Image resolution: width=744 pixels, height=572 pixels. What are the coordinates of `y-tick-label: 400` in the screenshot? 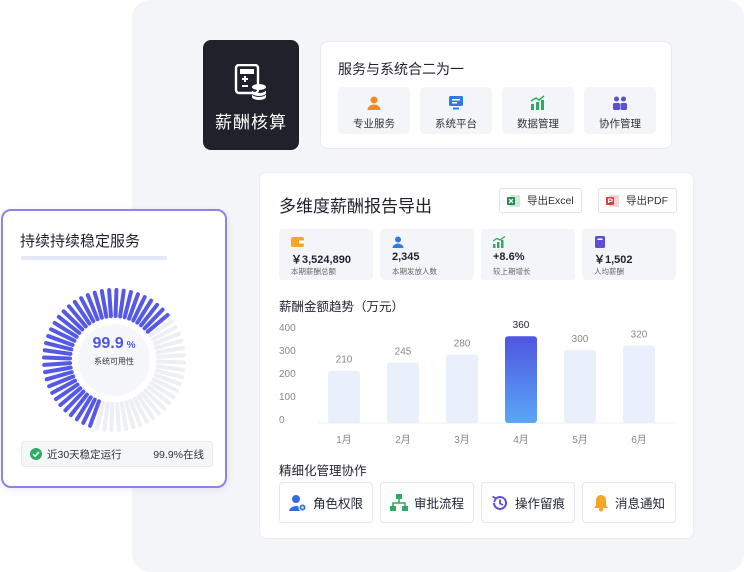 It's located at (287, 328).